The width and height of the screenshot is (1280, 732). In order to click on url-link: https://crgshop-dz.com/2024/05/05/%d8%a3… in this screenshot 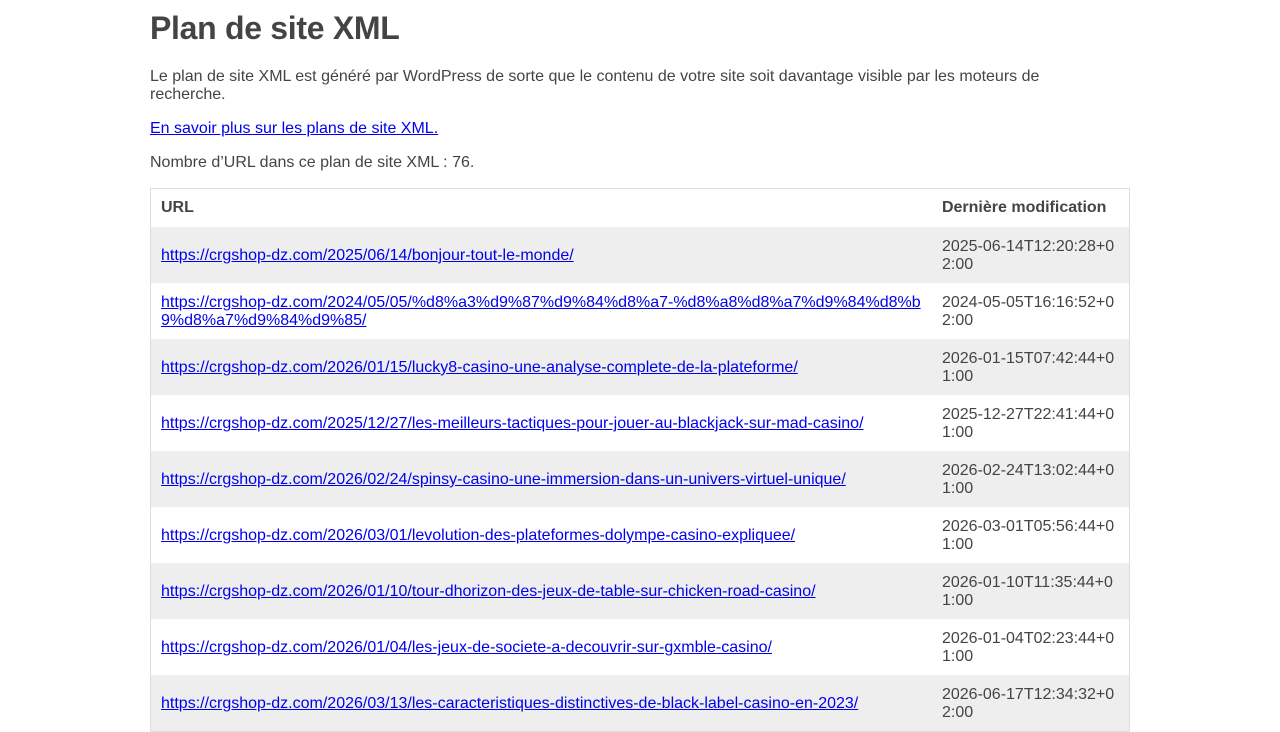, I will do `click(541, 311)`.